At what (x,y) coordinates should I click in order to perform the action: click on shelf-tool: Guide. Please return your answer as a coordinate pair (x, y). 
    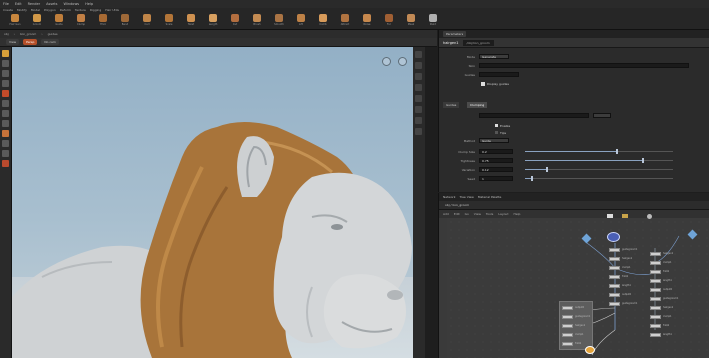
    Looking at the image, I should click on (59, 21).